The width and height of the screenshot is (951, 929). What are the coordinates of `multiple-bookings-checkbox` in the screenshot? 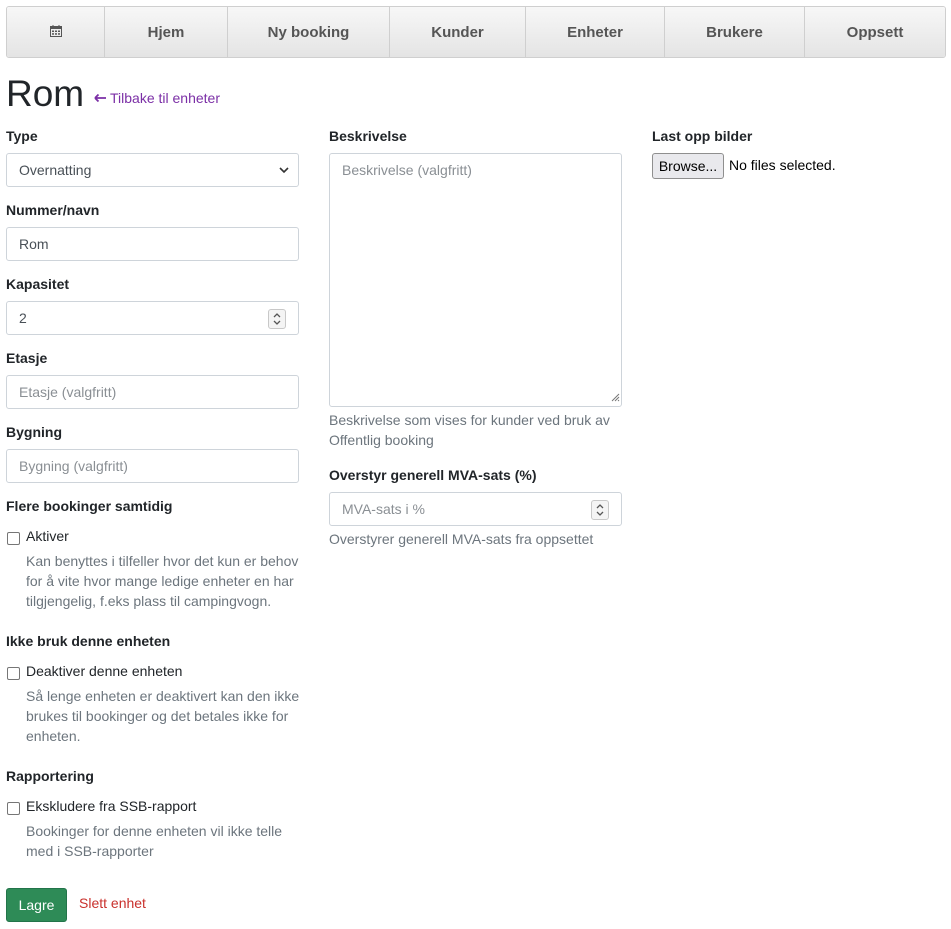 It's located at (13, 538).